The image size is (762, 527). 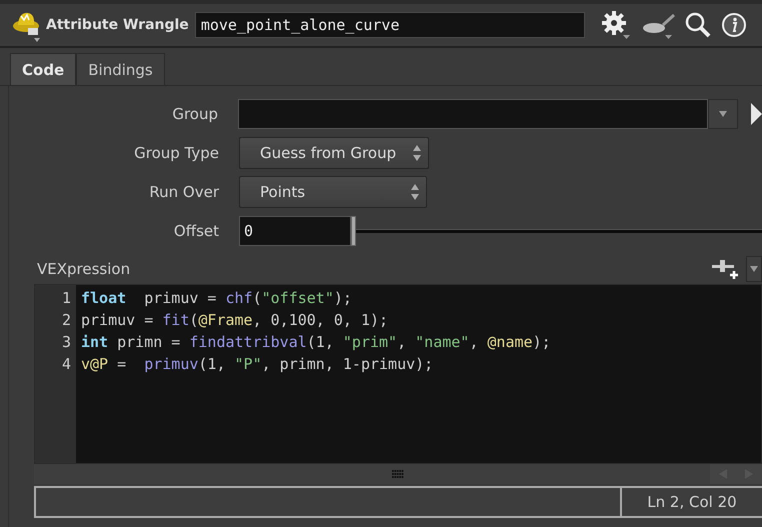 What do you see at coordinates (176, 153) in the screenshot?
I see `parameter-label: Group Type` at bounding box center [176, 153].